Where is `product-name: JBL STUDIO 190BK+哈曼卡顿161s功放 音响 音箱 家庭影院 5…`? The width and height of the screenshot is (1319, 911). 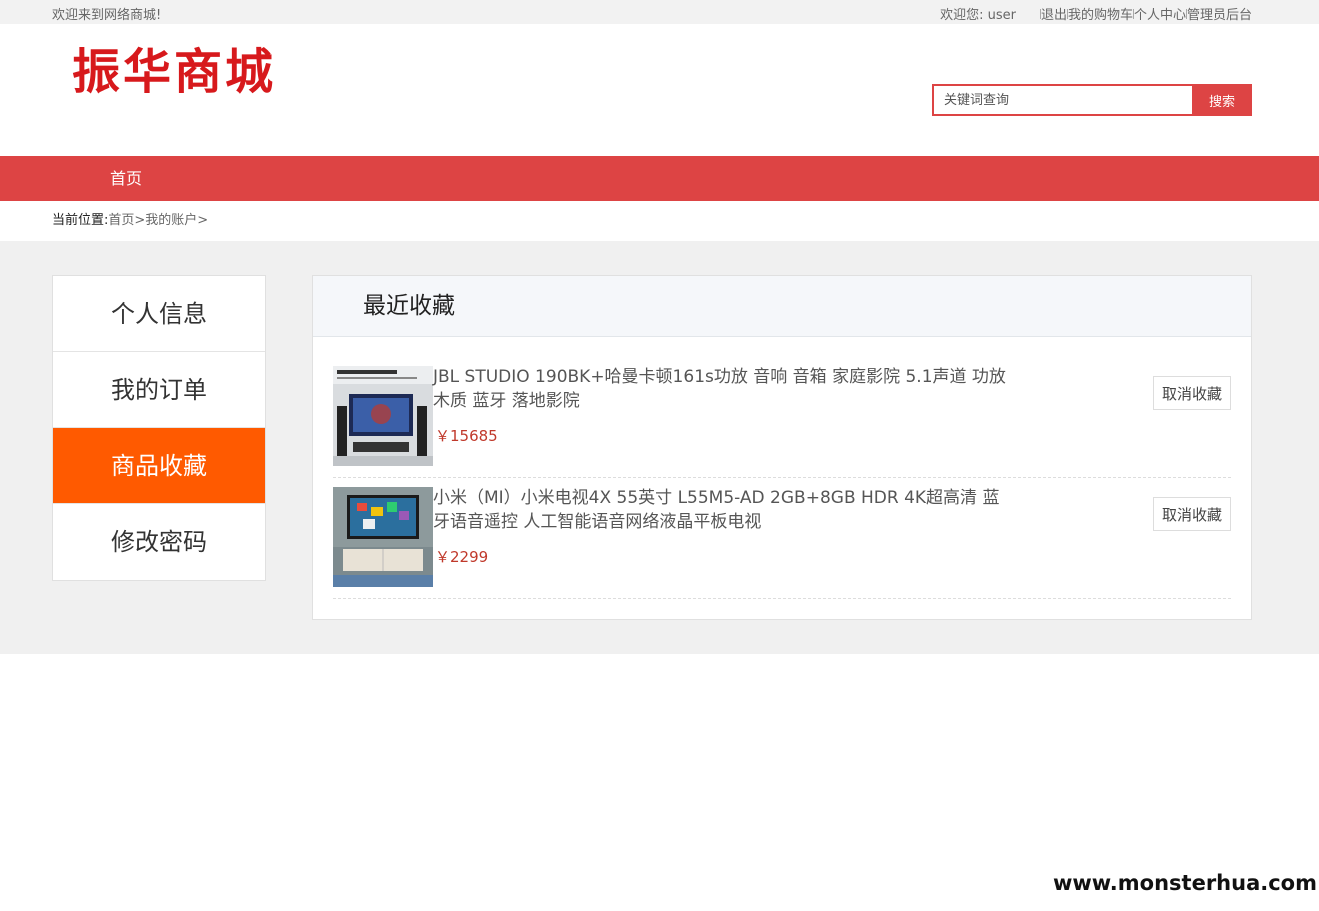
product-name: JBL STUDIO 190BK+哈曼卡顿161s功放 音响 音箱 家庭影院 5… is located at coordinates (723, 389).